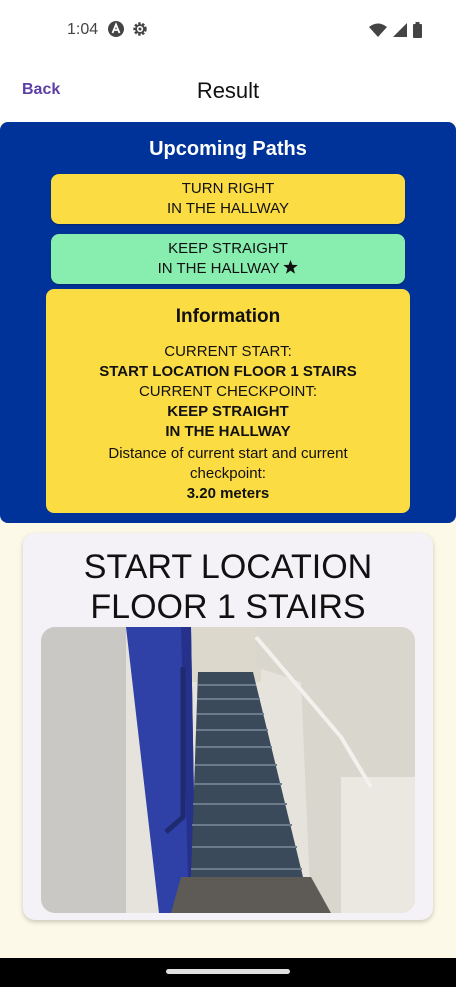 This screenshot has width=456, height=987. I want to click on current-start-value: START LOCATION FLOOR 1 STAIRS, so click(228, 371).